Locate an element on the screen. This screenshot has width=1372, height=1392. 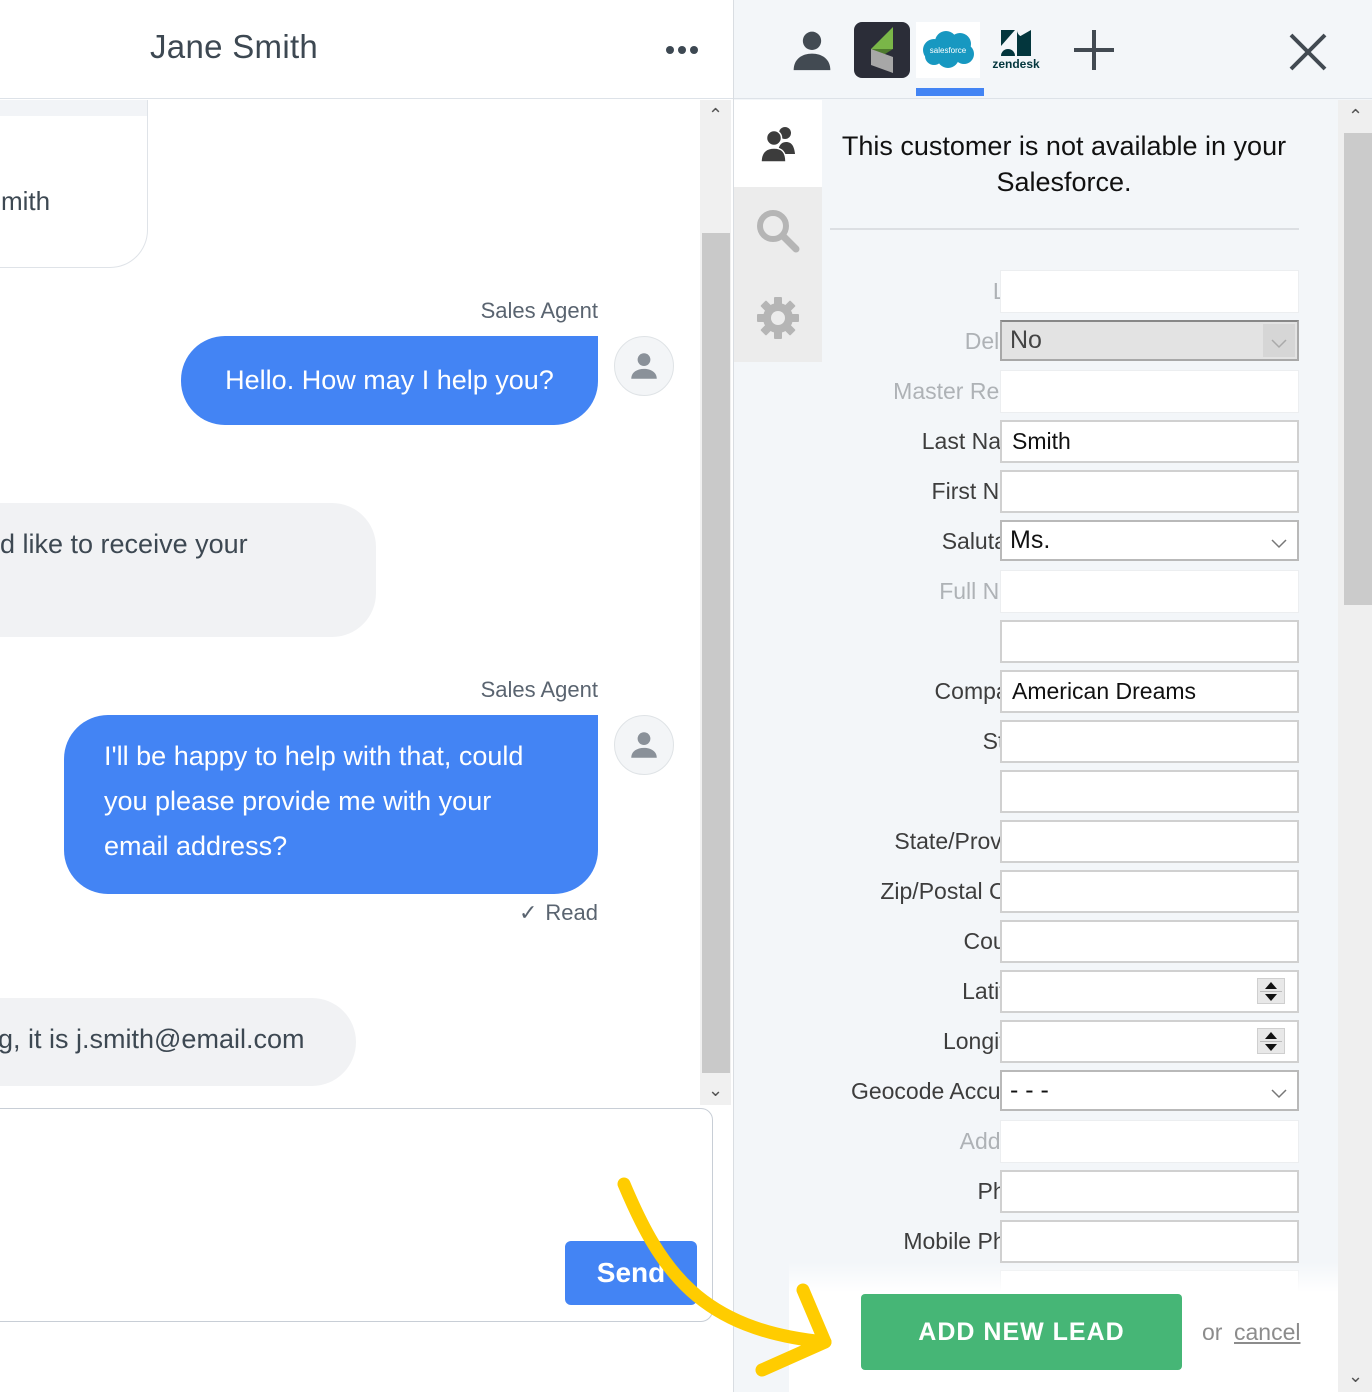
master-record-input is located at coordinates (1149, 391).